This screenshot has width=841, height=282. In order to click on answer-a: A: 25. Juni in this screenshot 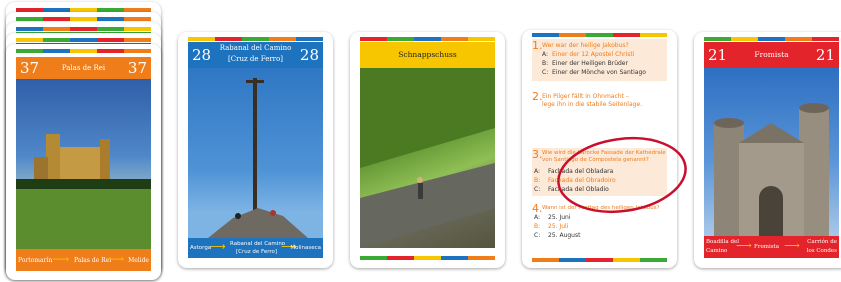, I will do `click(557, 217)`.